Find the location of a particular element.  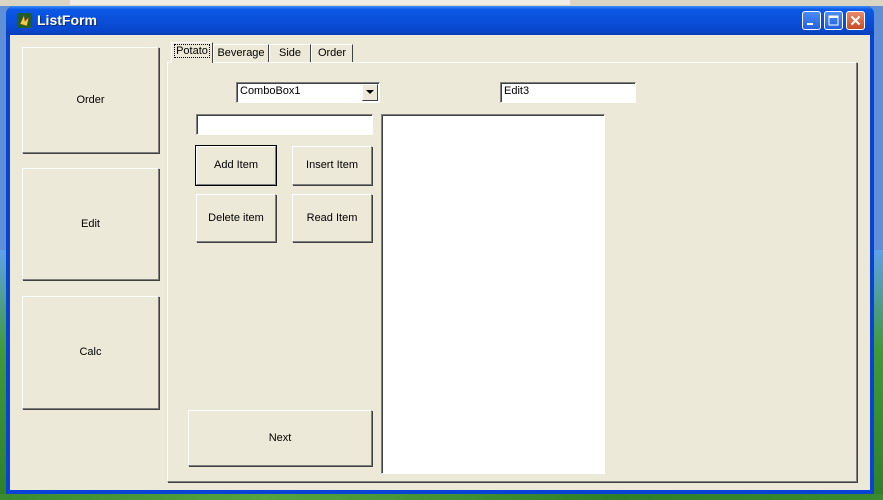

maximize-button is located at coordinates (833, 20).